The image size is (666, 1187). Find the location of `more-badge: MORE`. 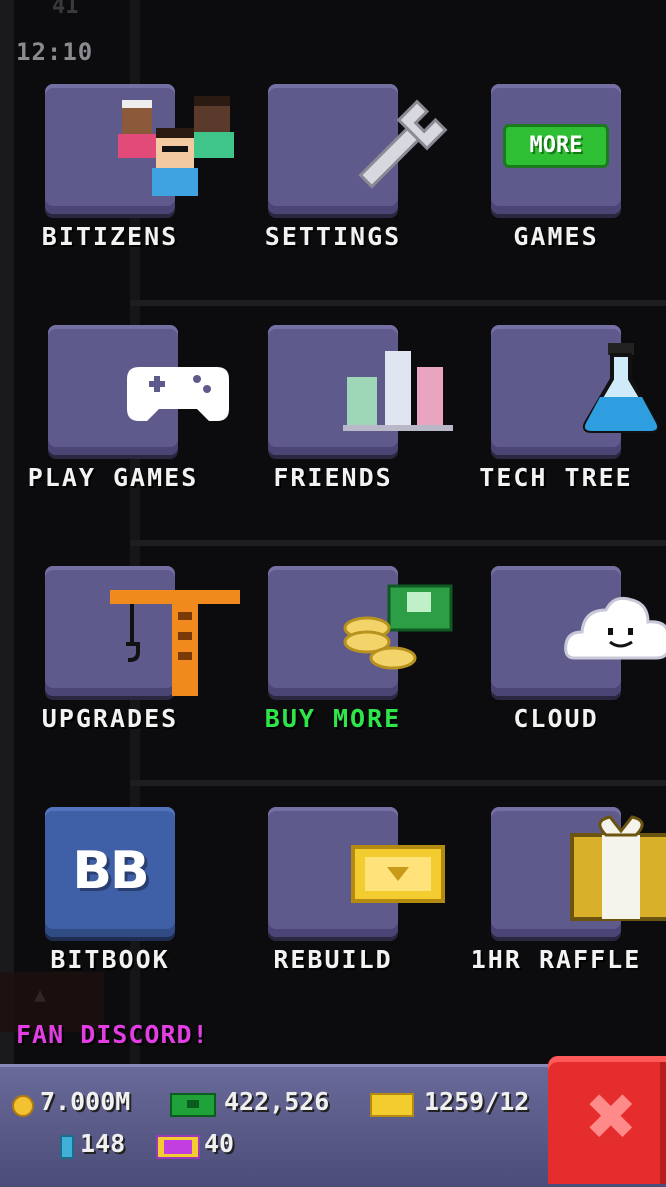

more-badge: MORE is located at coordinates (556, 146).